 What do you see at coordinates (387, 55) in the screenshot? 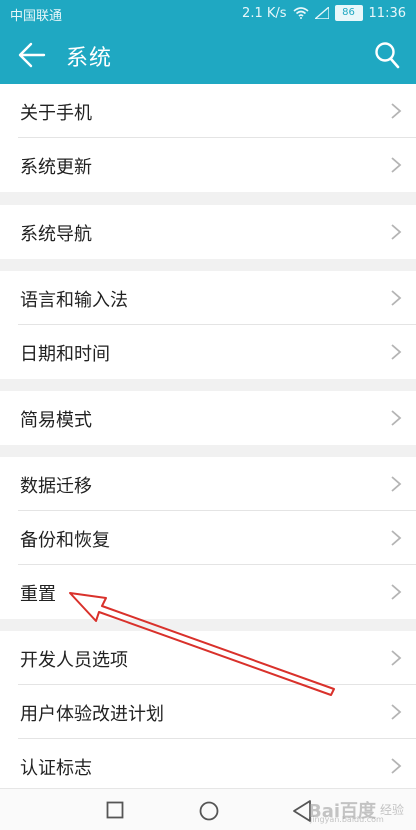
I see `search-icon` at bounding box center [387, 55].